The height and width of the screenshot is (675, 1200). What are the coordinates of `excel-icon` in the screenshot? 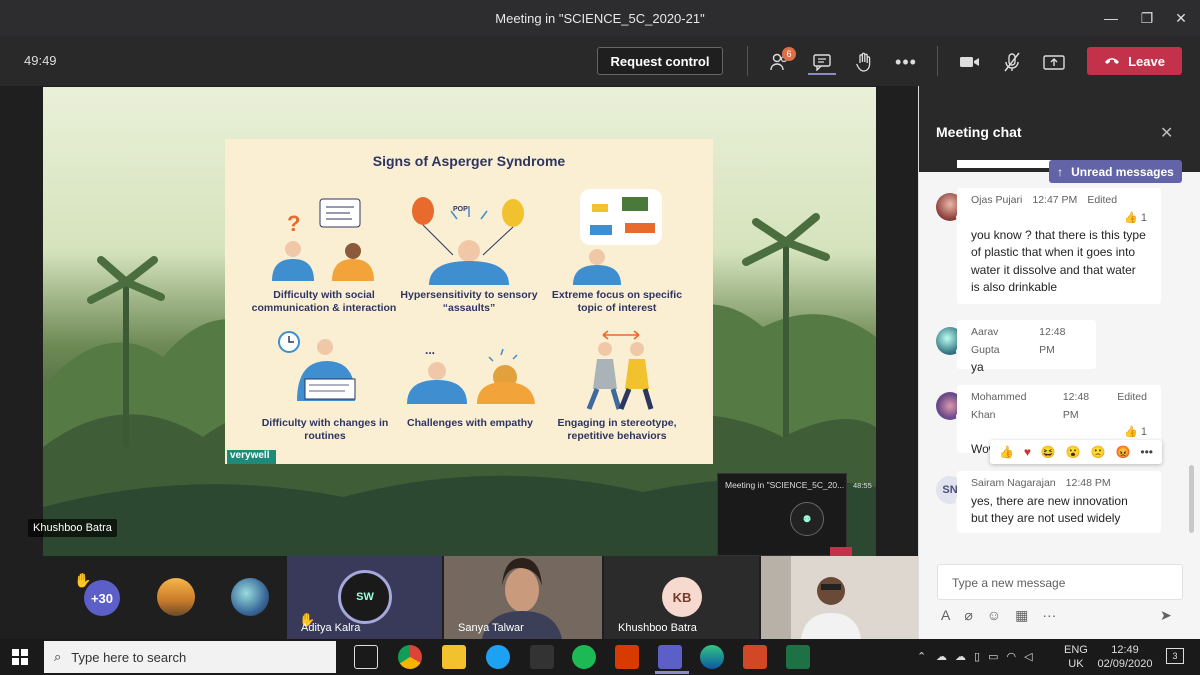 It's located at (798, 657).